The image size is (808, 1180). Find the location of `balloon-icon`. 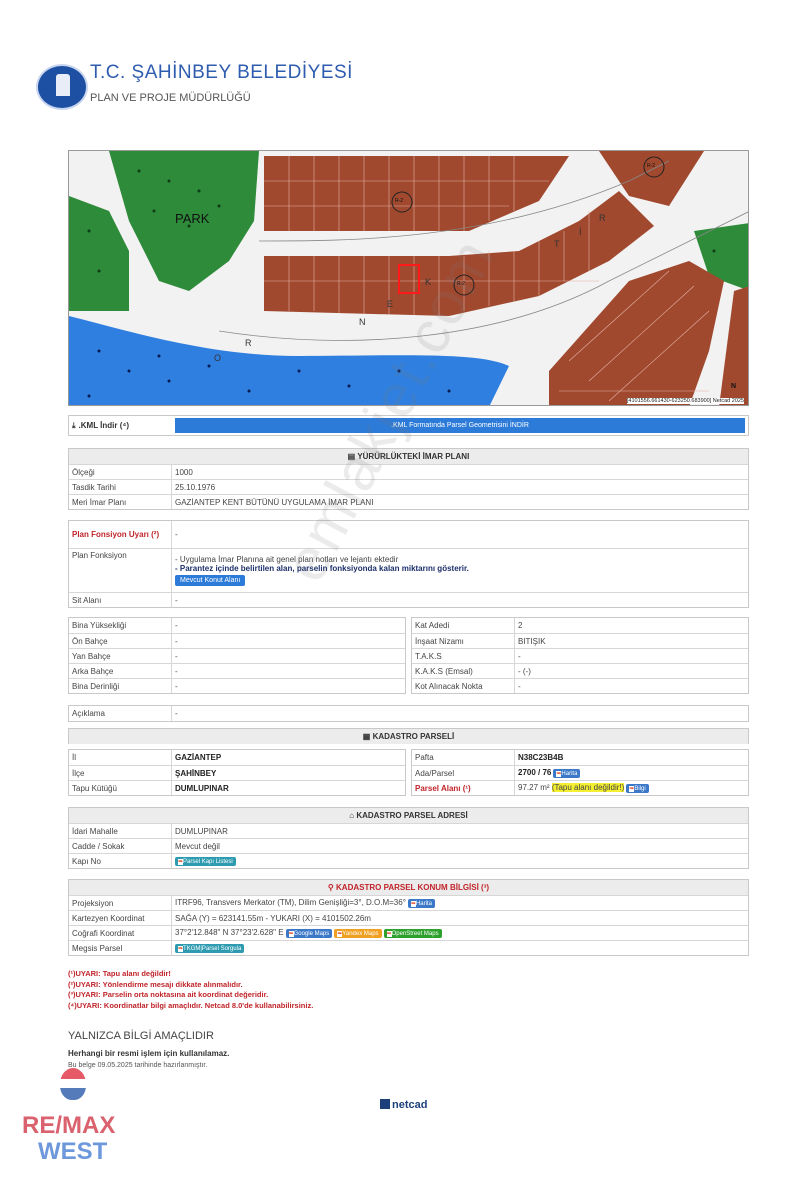

balloon-icon is located at coordinates (73, 1084).